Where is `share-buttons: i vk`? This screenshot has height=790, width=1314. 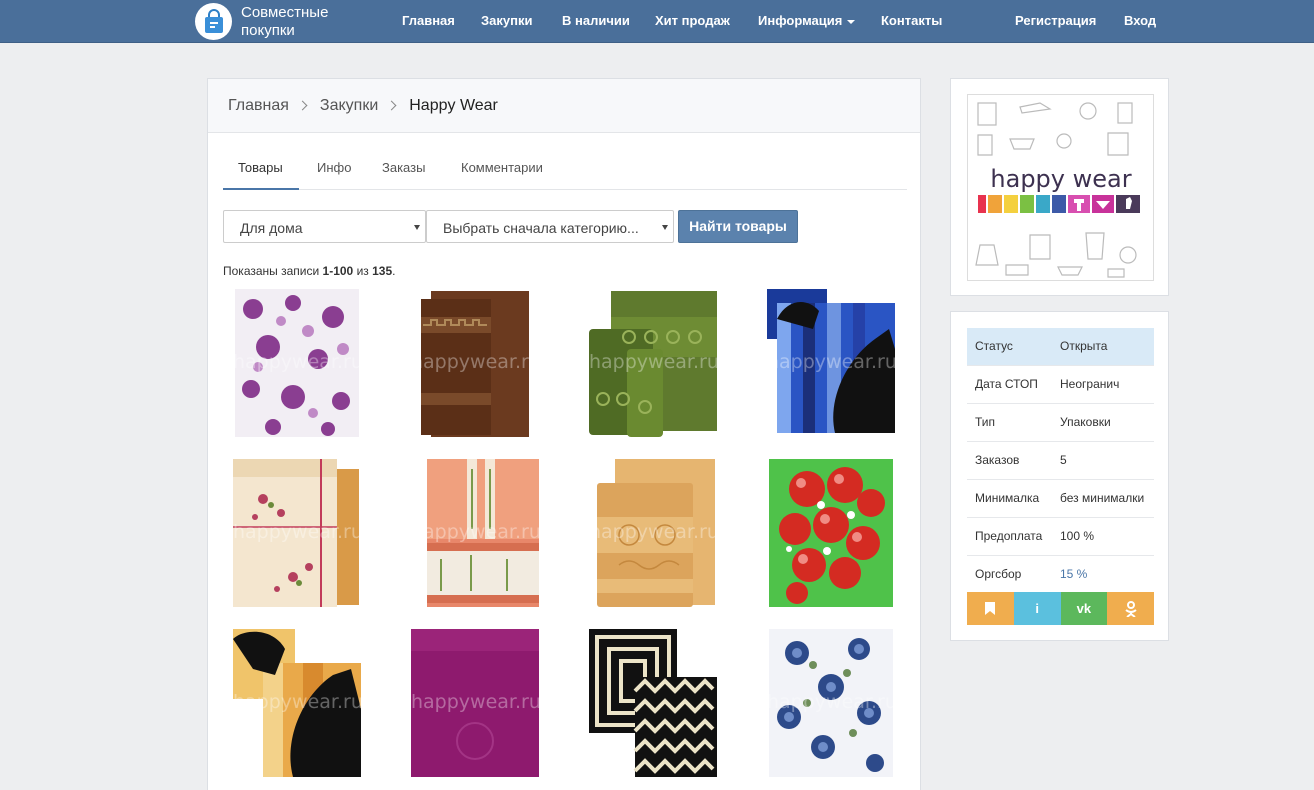
share-buttons: i vk is located at coordinates (1060, 608).